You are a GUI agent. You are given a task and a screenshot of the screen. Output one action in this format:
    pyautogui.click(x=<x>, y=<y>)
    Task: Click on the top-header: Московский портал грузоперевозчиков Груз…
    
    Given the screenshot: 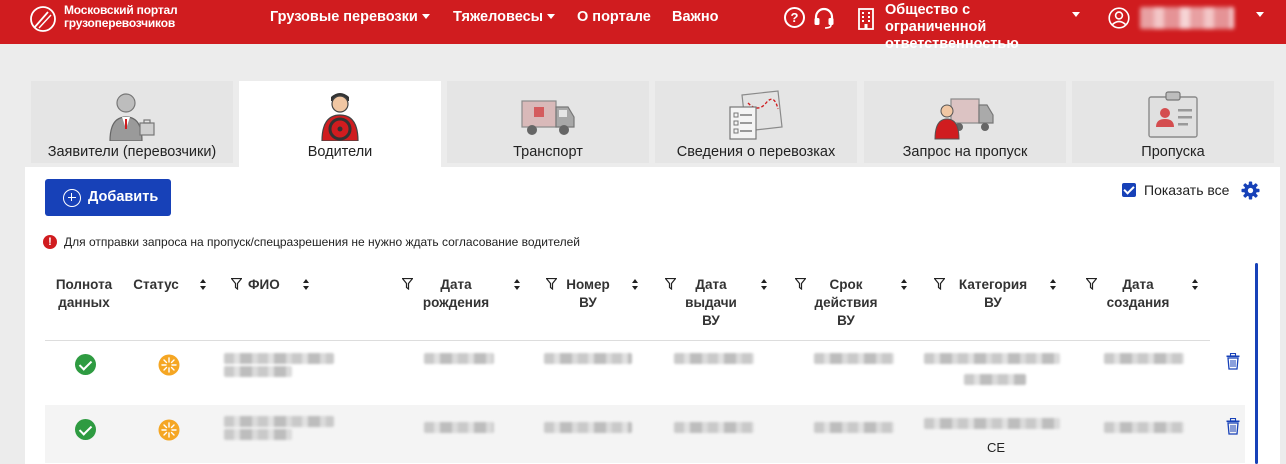 What is the action you would take?
    pyautogui.click(x=643, y=26)
    